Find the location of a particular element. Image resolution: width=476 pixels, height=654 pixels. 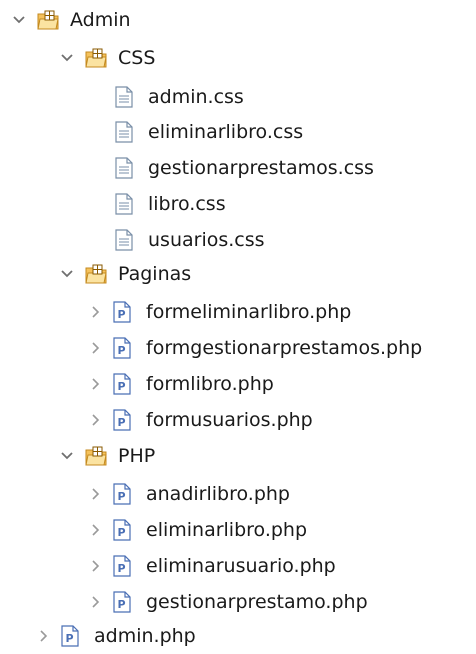

tree-item-php-file: P anadirlibro.php is located at coordinates (189, 494).